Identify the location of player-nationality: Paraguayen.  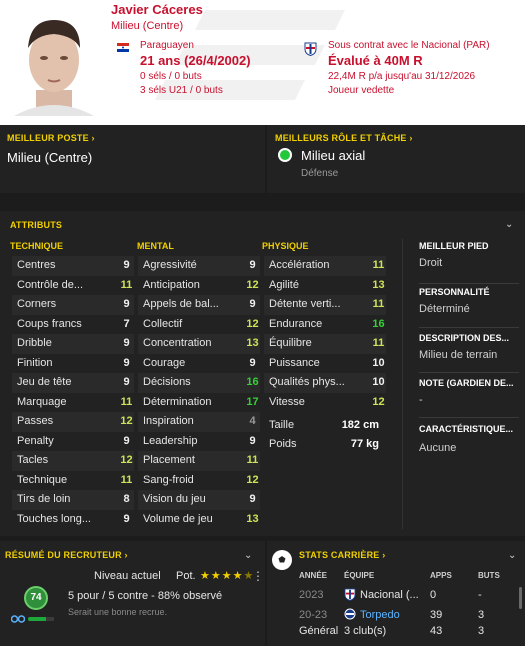
(167, 45).